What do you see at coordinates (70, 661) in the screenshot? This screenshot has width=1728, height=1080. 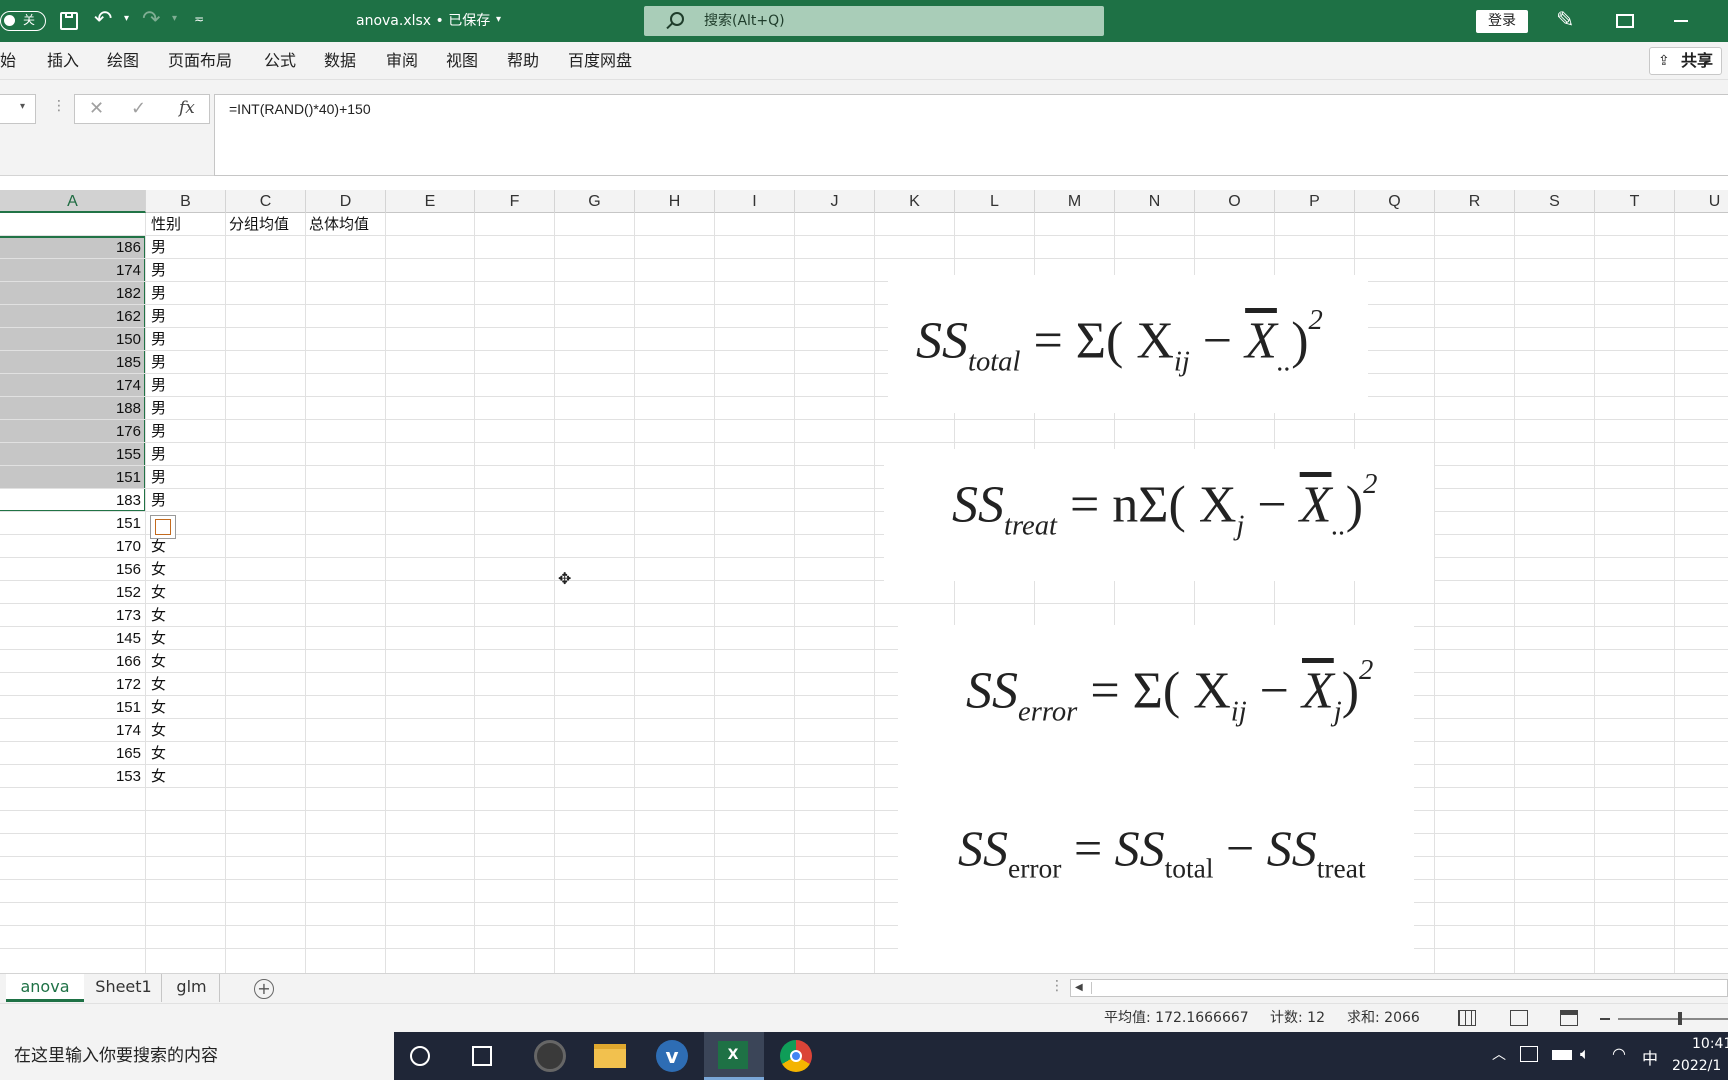 I see `cell-a20: 166` at bounding box center [70, 661].